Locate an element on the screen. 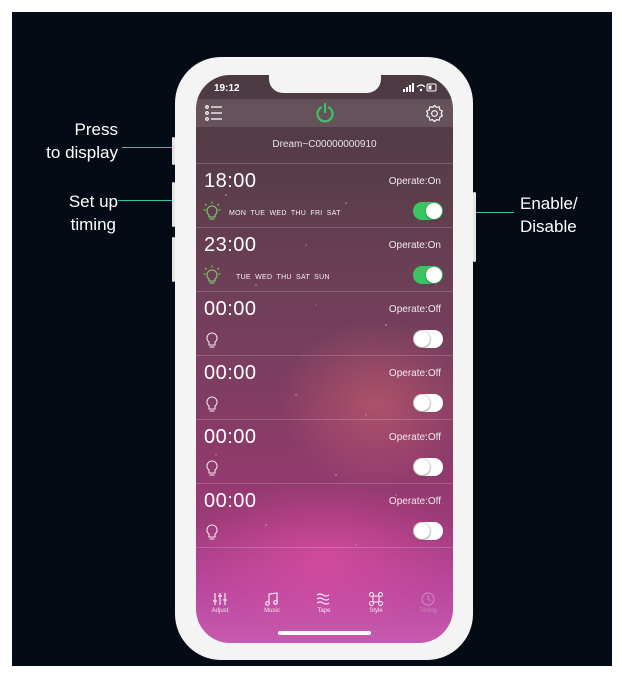  waves-icon is located at coordinates (323, 599).